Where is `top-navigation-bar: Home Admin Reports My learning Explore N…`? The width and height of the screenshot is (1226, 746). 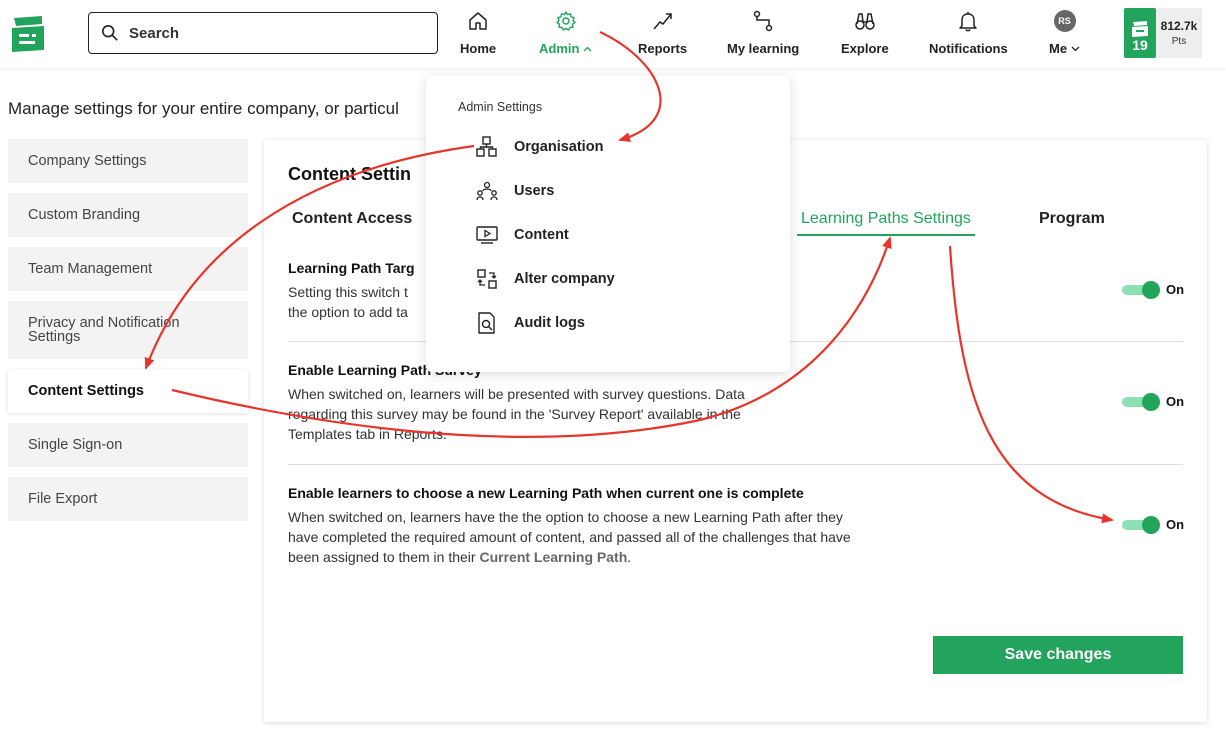 top-navigation-bar: Home Admin Reports My learning Explore N… is located at coordinates (613, 34).